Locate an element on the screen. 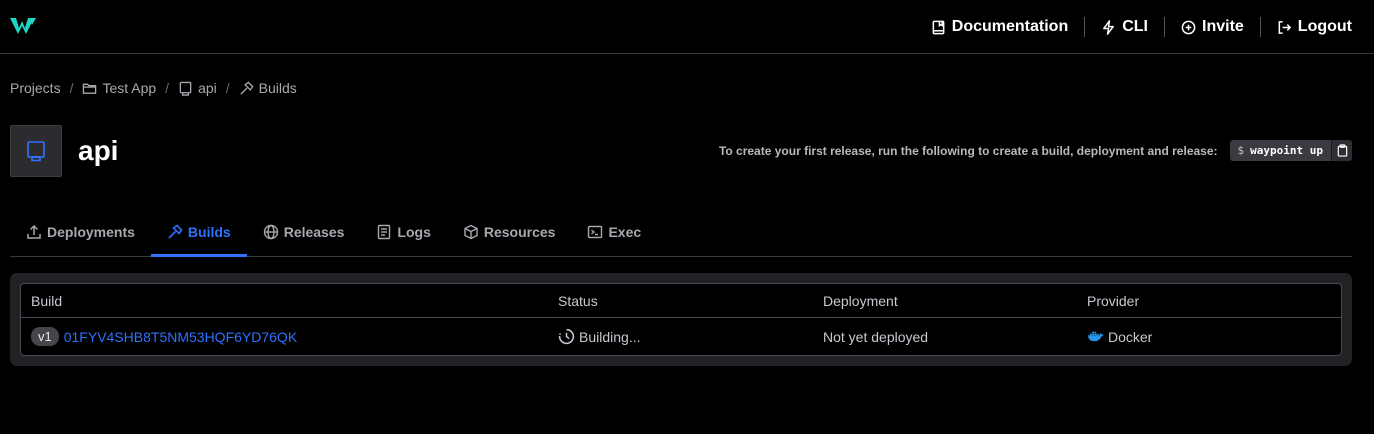  plus-circle-icon is located at coordinates (1188, 27).